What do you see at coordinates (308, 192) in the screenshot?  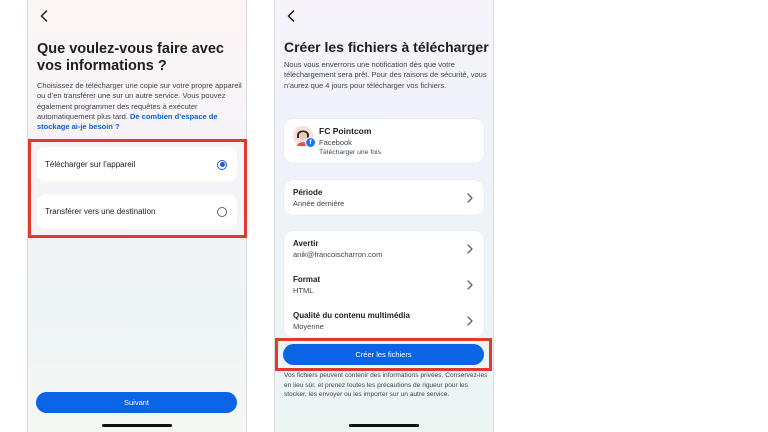 I see `period-label: Période` at bounding box center [308, 192].